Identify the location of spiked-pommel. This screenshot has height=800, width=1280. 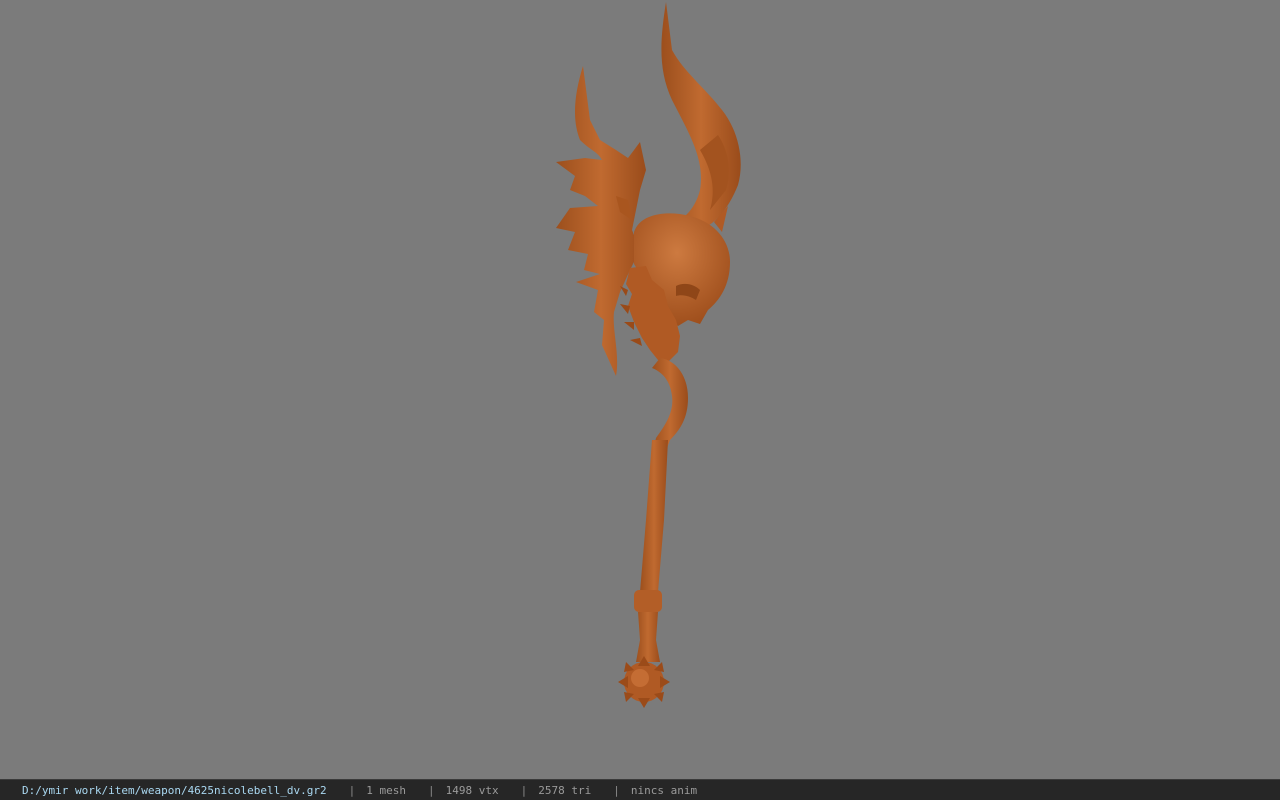
(644, 682).